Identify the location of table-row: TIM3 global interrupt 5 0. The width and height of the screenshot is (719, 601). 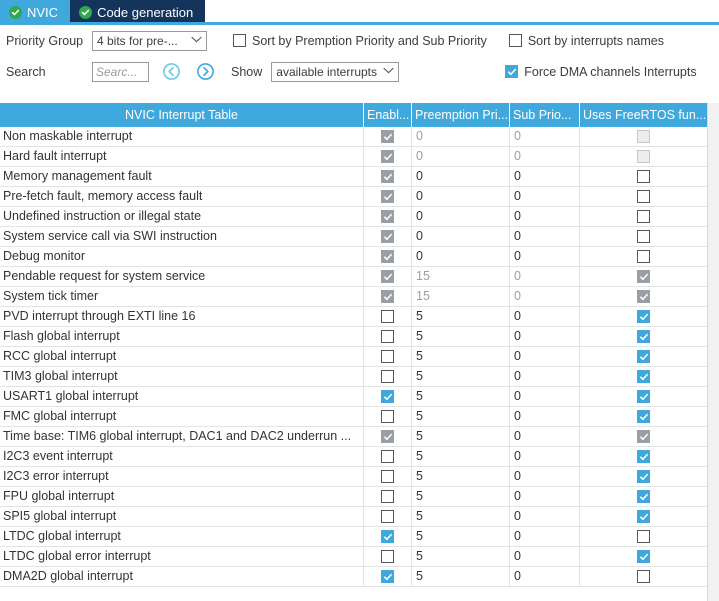
(354, 377).